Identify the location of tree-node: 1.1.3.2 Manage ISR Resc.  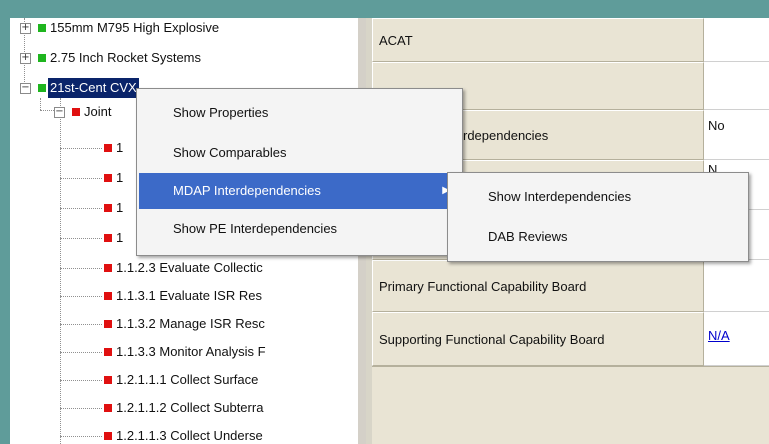
(184, 324).